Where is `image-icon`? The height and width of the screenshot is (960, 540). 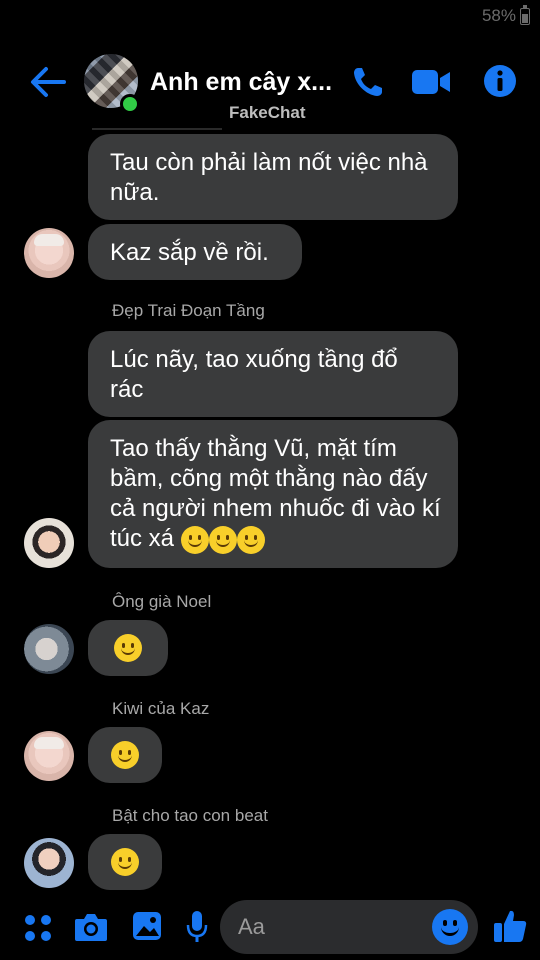 image-icon is located at coordinates (147, 926).